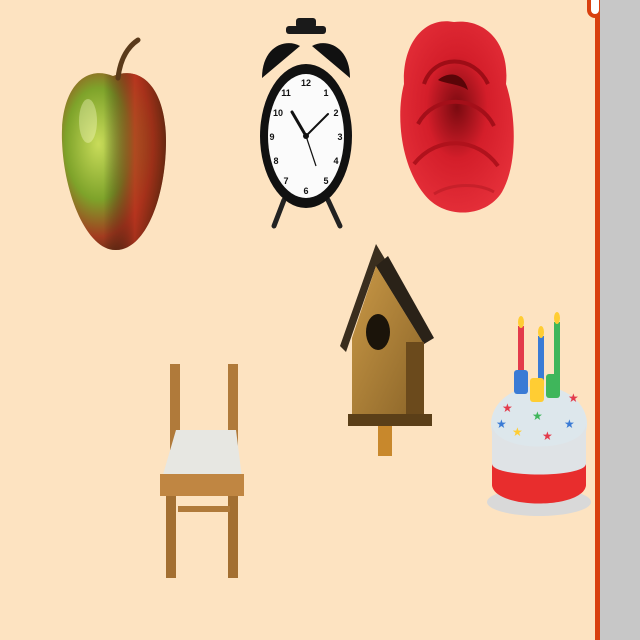 The width and height of the screenshot is (640, 640). What do you see at coordinates (306, 83) in the screenshot?
I see `svg-text: 12` at bounding box center [306, 83].